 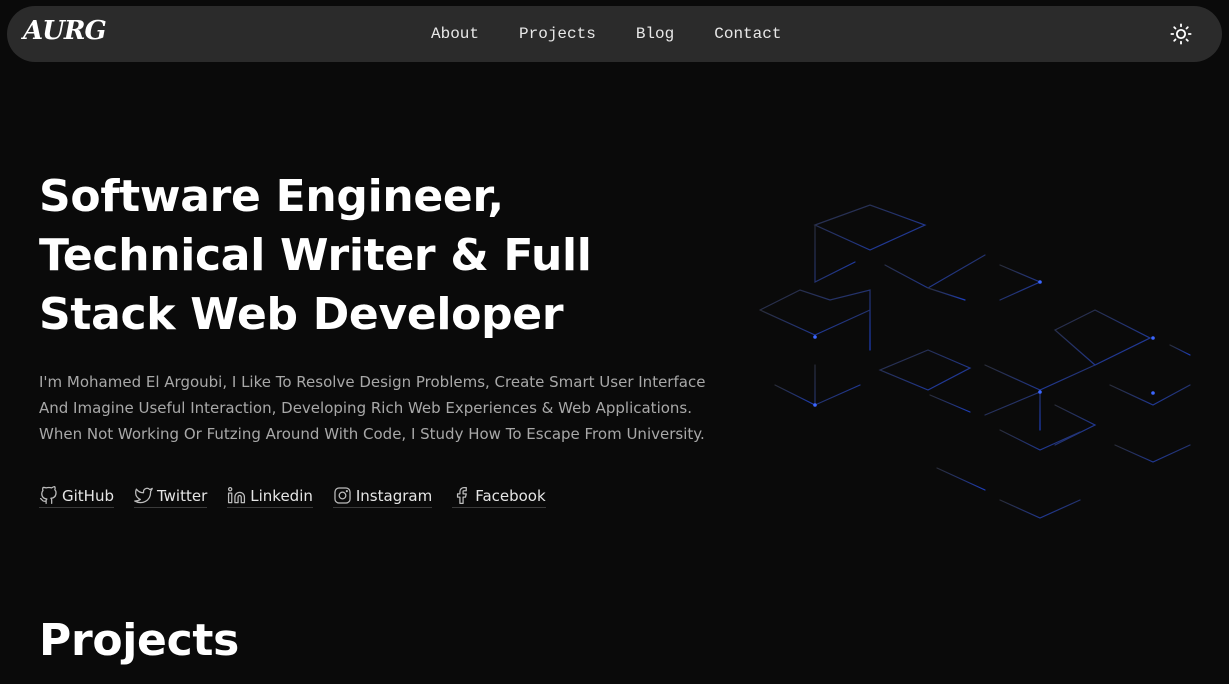 I want to click on social-label-github: GitHub, so click(x=88, y=495).